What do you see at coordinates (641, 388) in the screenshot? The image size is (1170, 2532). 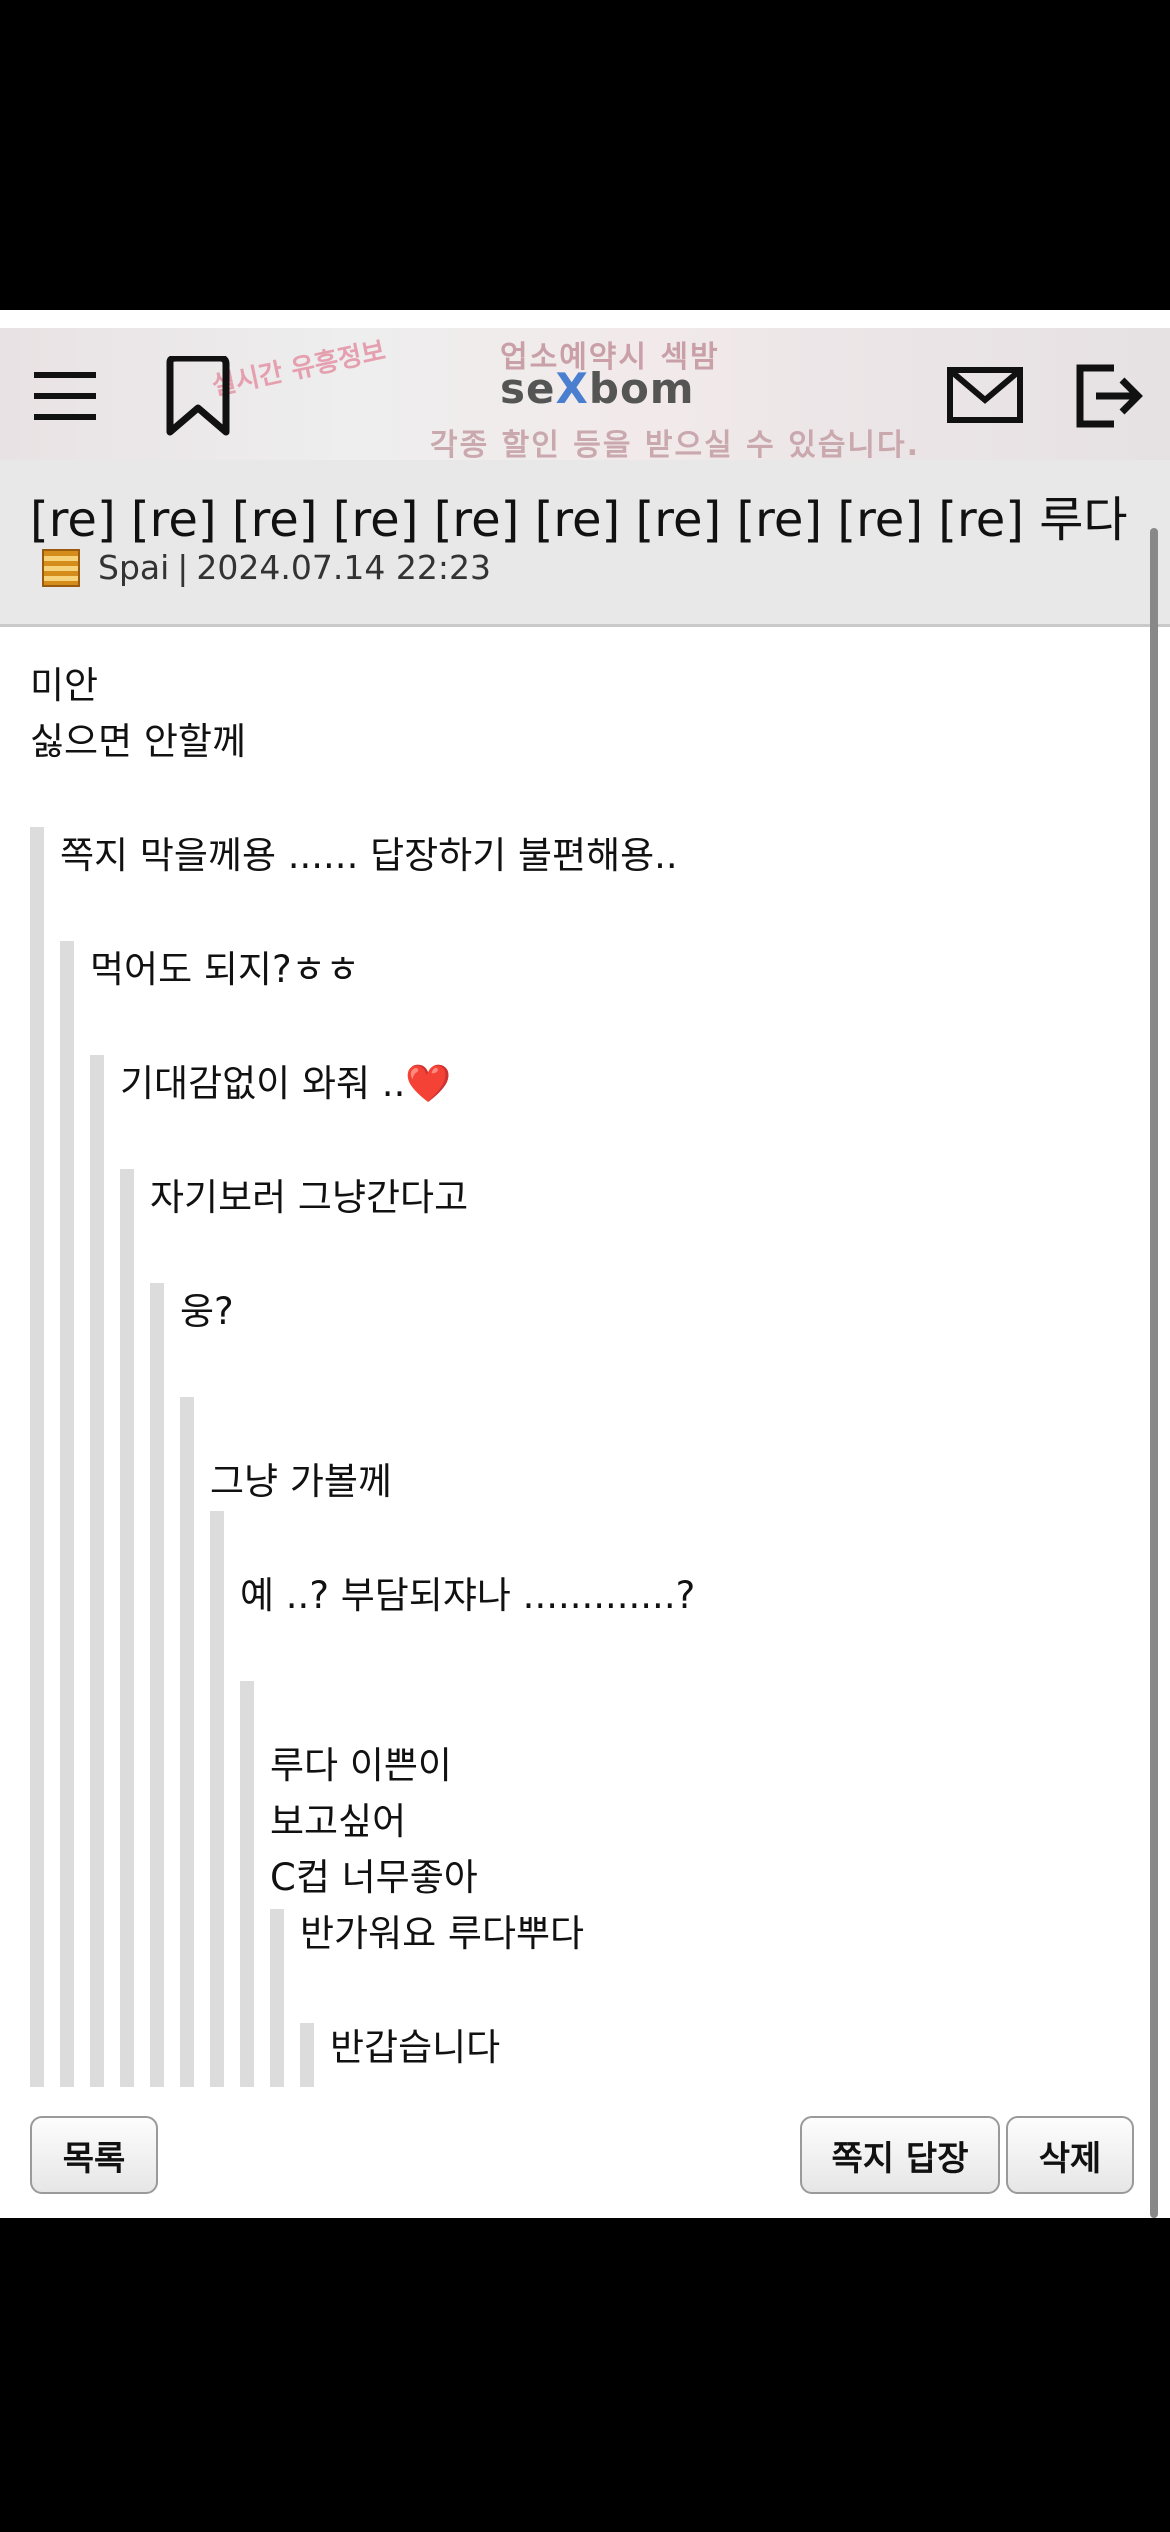 I see `logo-suffix: bom` at bounding box center [641, 388].